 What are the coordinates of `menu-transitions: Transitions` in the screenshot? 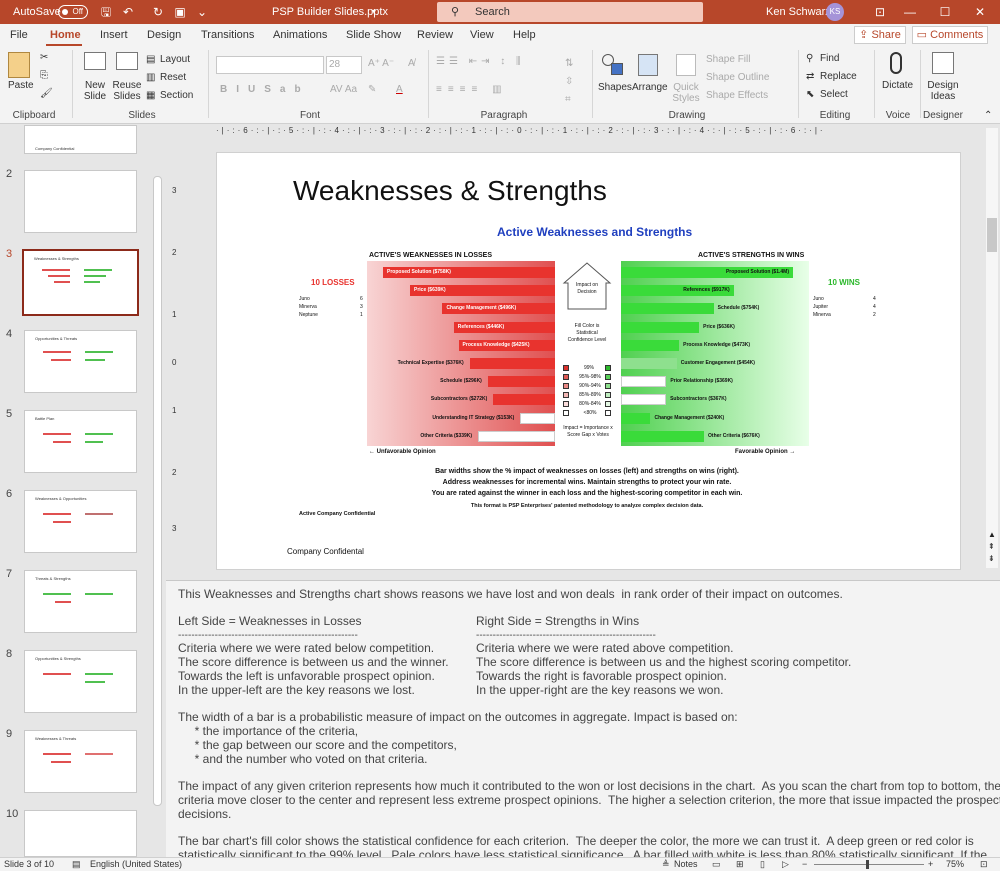 It's located at (227, 35).